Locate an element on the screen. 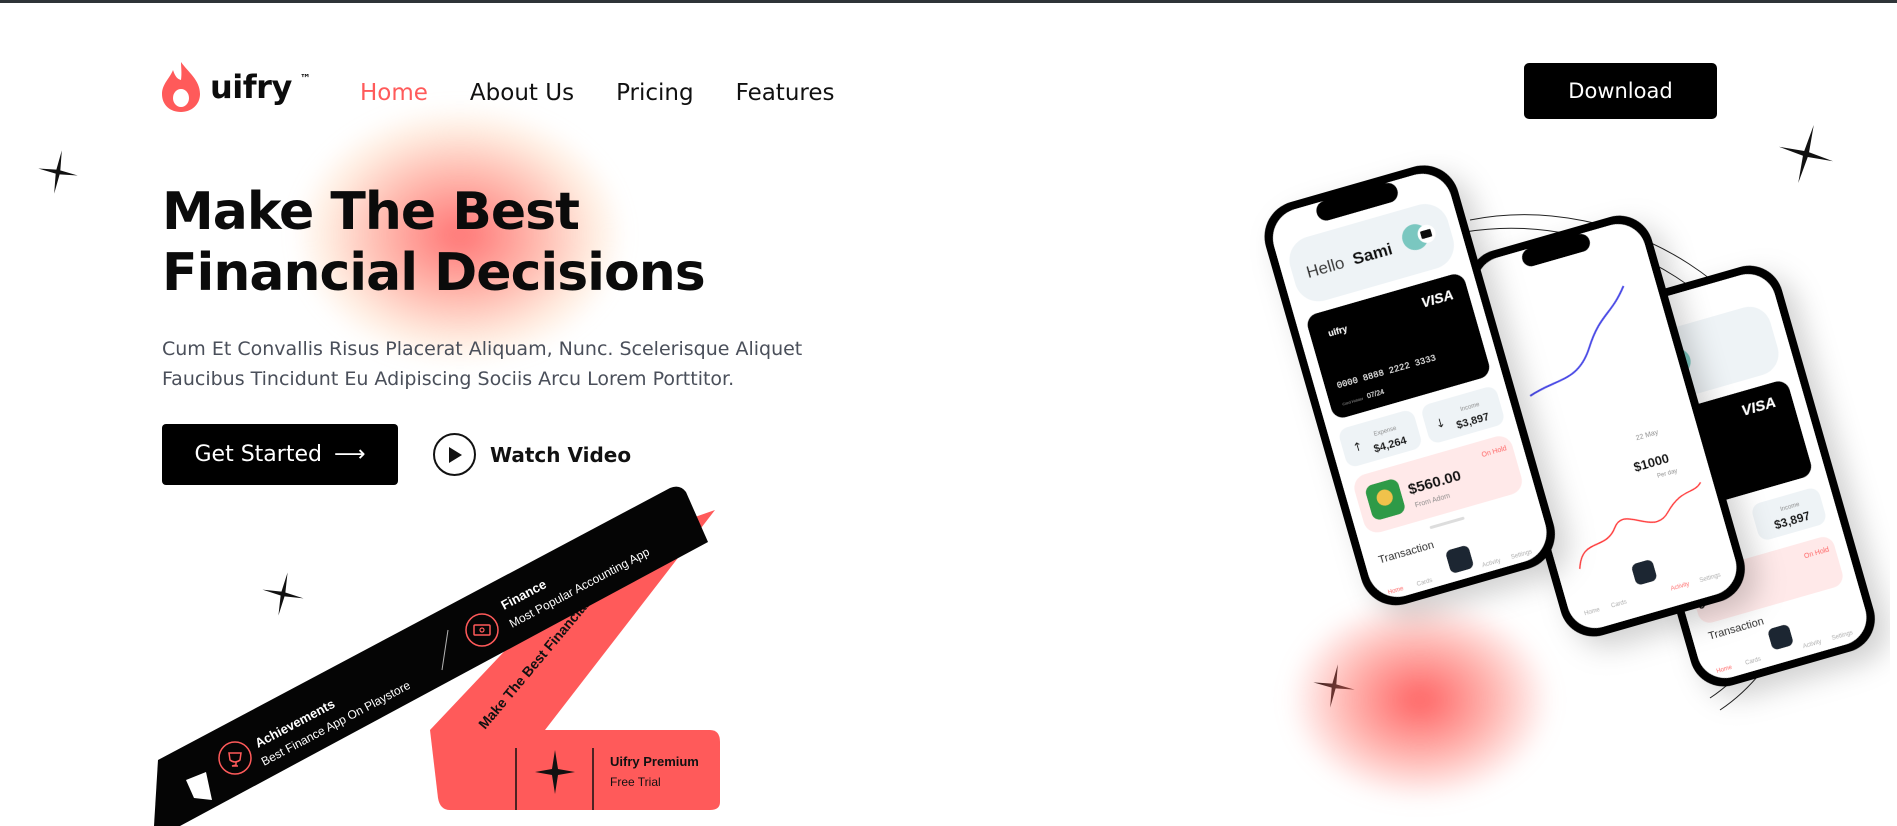  premium-title: Uifry Premium is located at coordinates (654, 761).